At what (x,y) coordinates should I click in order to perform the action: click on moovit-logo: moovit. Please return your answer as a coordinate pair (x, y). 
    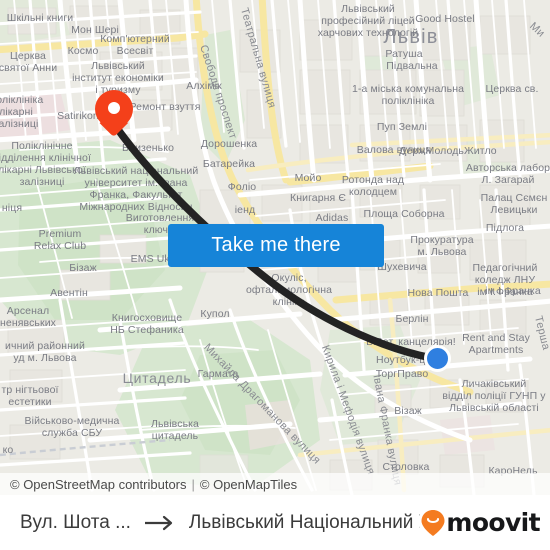
    Looking at the image, I should click on (480, 522).